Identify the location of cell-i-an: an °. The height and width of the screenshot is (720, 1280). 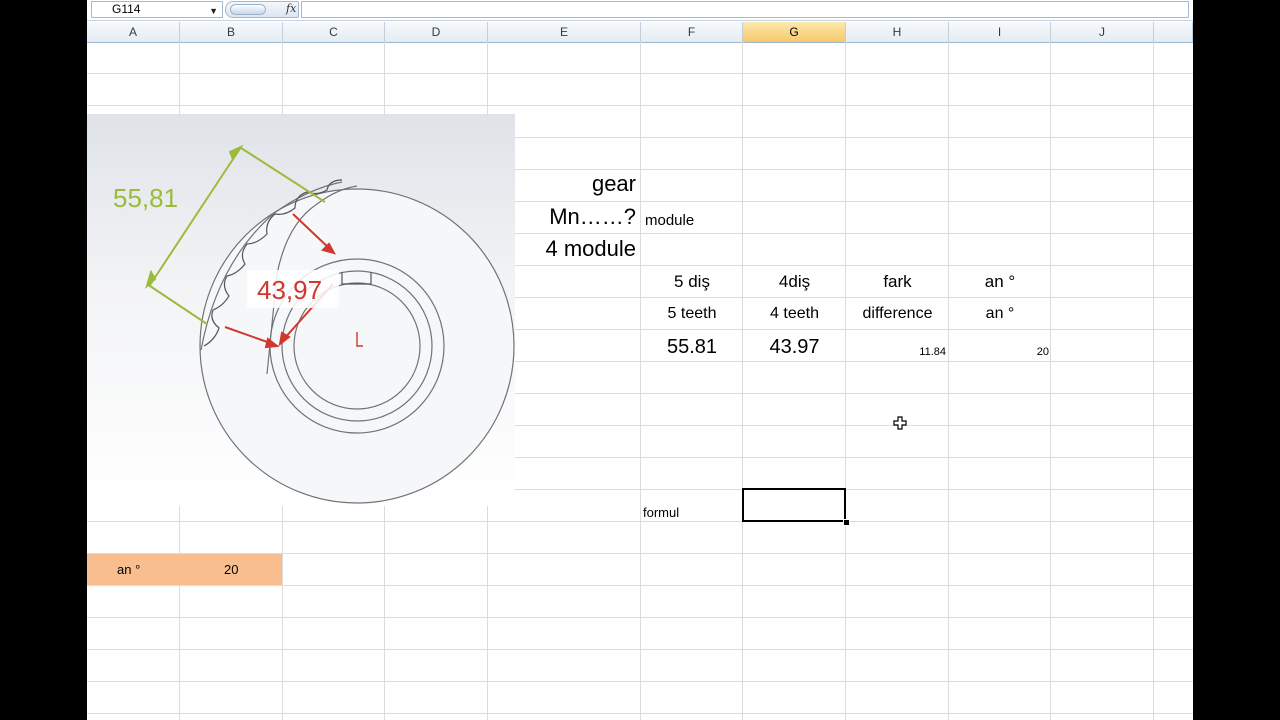
(1000, 282).